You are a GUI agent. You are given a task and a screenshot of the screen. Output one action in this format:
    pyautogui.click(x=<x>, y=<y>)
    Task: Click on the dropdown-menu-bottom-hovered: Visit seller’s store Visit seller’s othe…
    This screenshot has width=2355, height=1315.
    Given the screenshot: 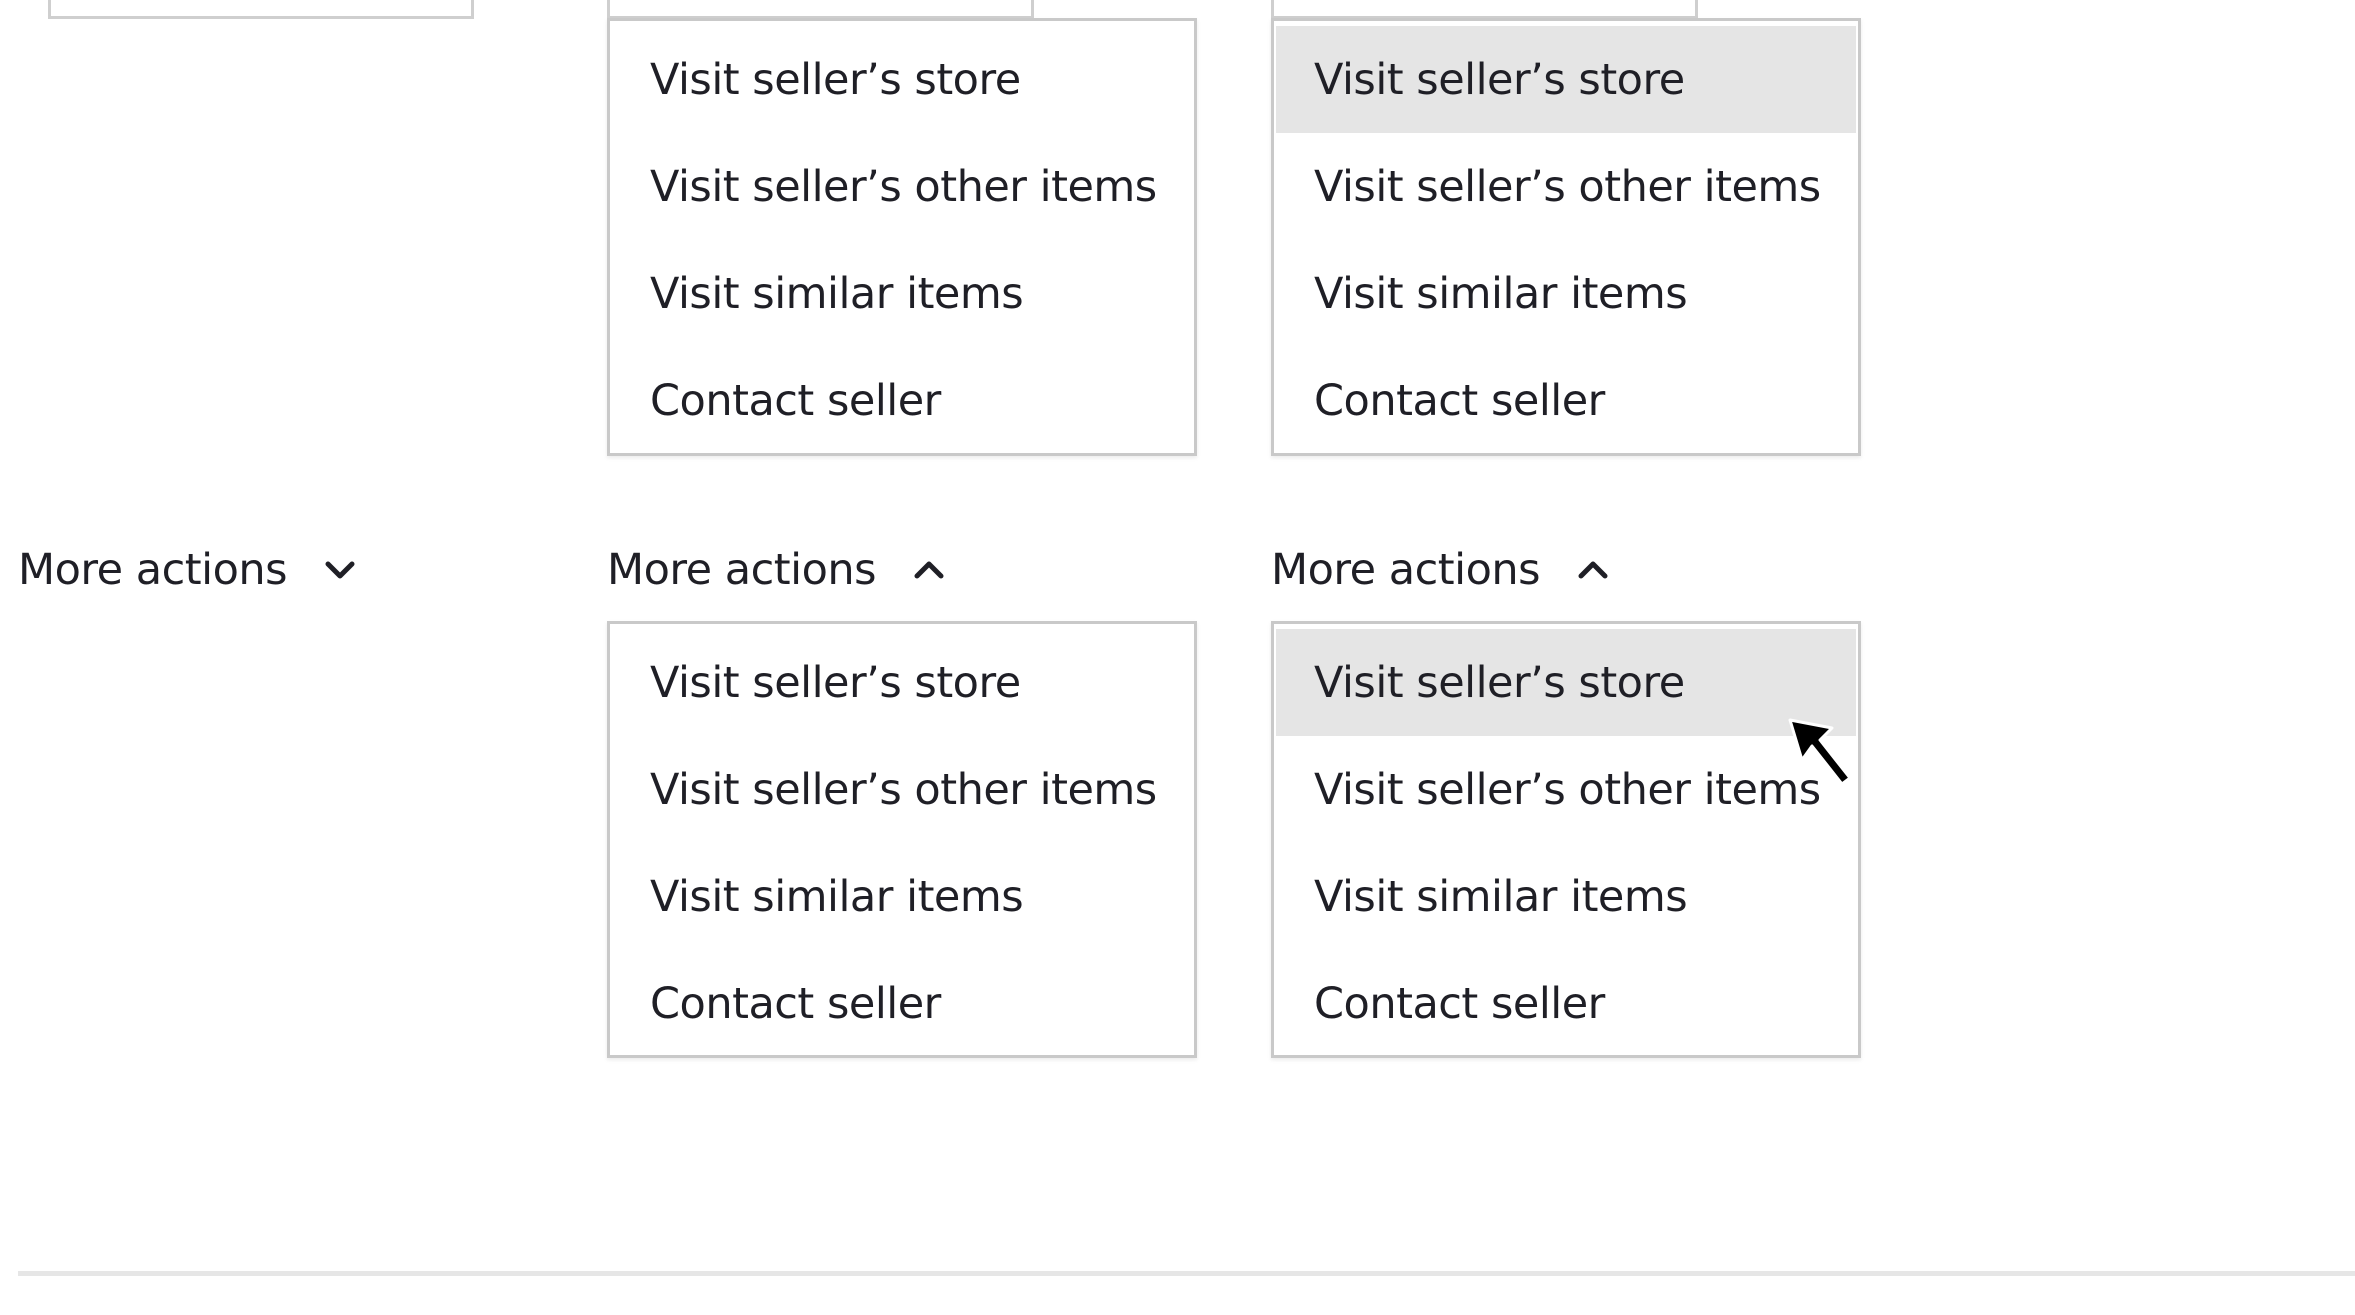 What is the action you would take?
    pyautogui.click(x=1566, y=839)
    